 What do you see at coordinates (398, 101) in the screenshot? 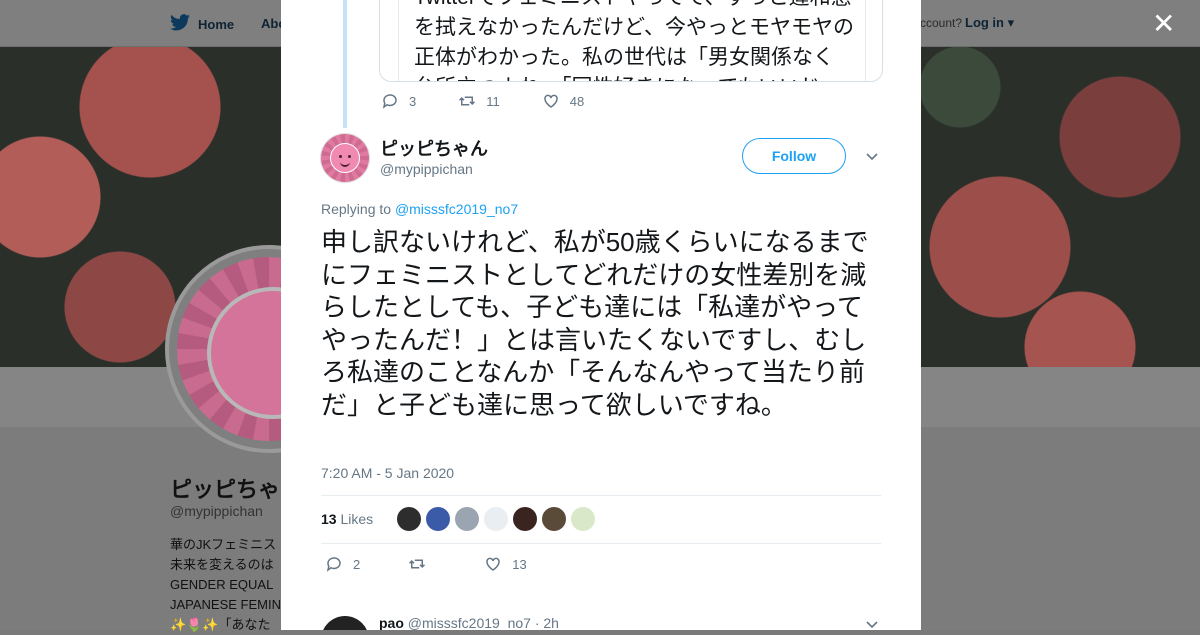
I see `reply-action: 3` at bounding box center [398, 101].